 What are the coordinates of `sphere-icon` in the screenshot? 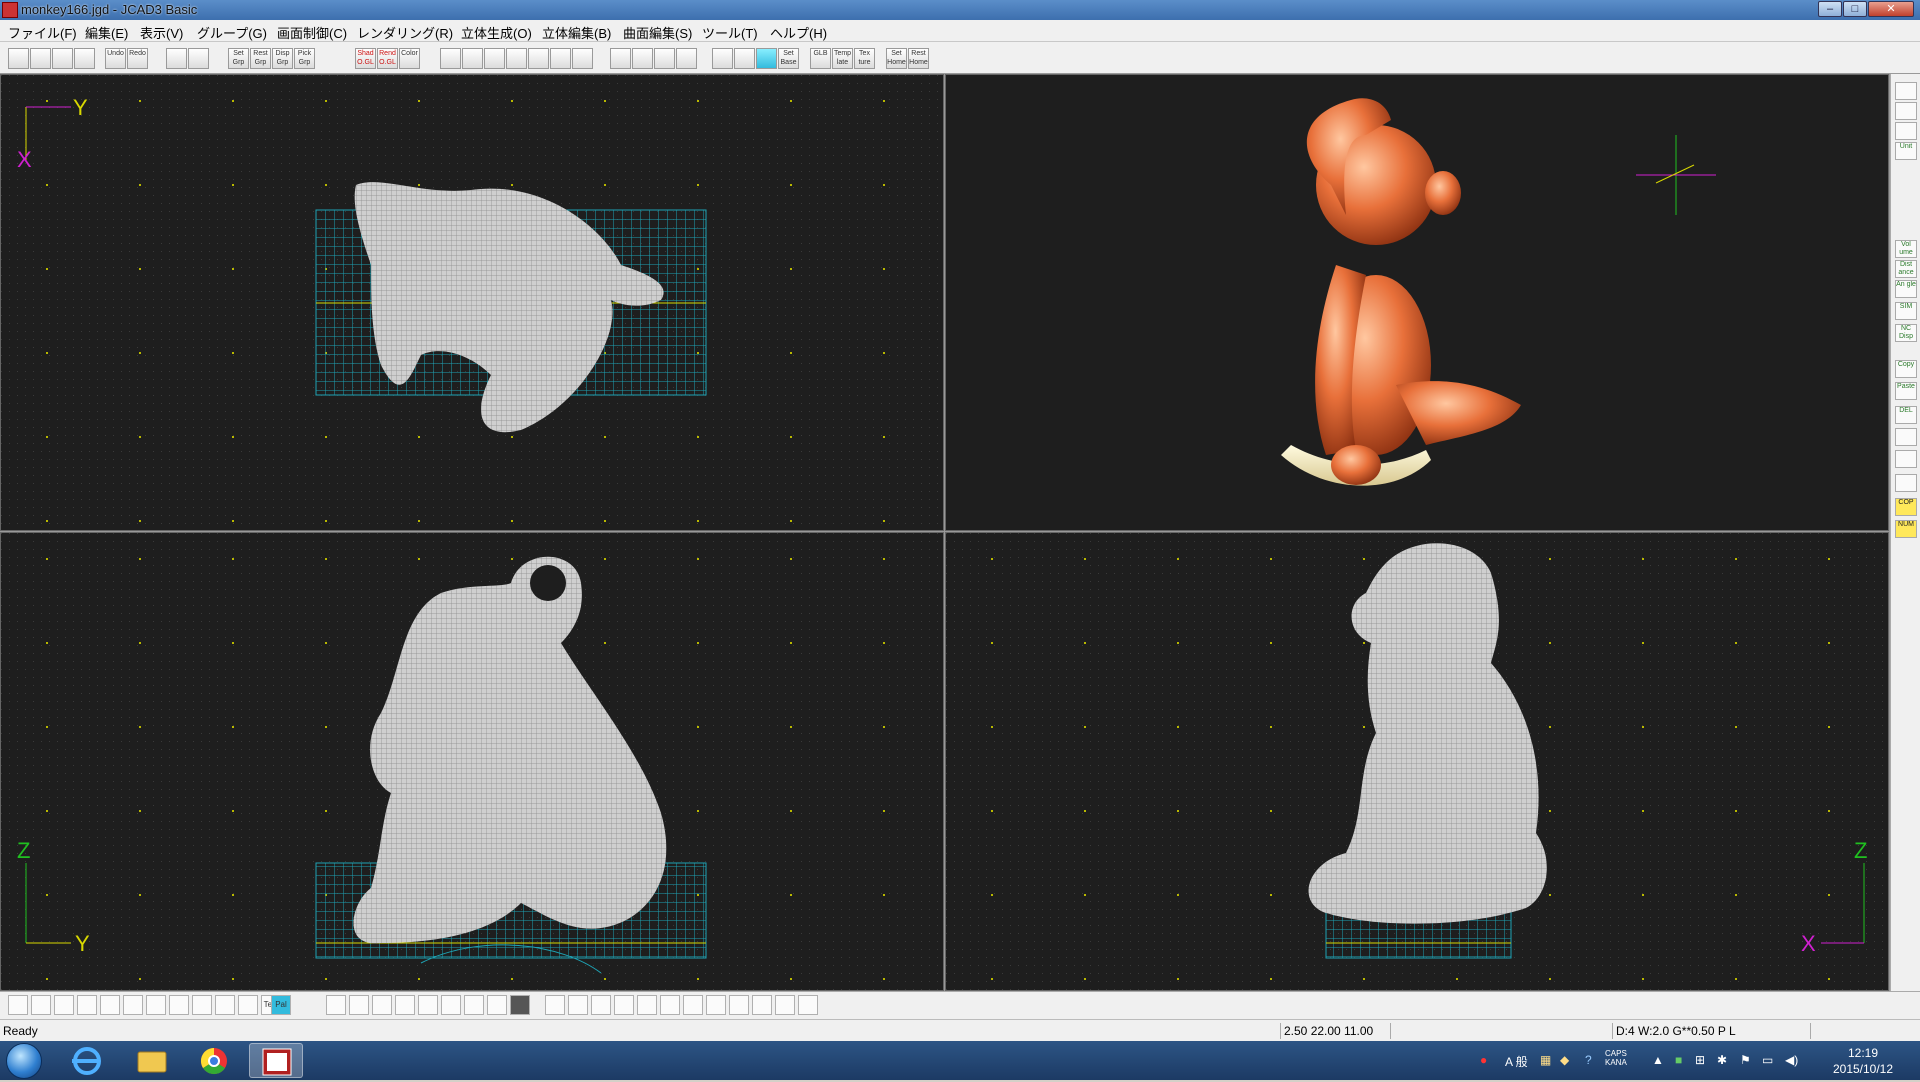 It's located at (428, 1005).